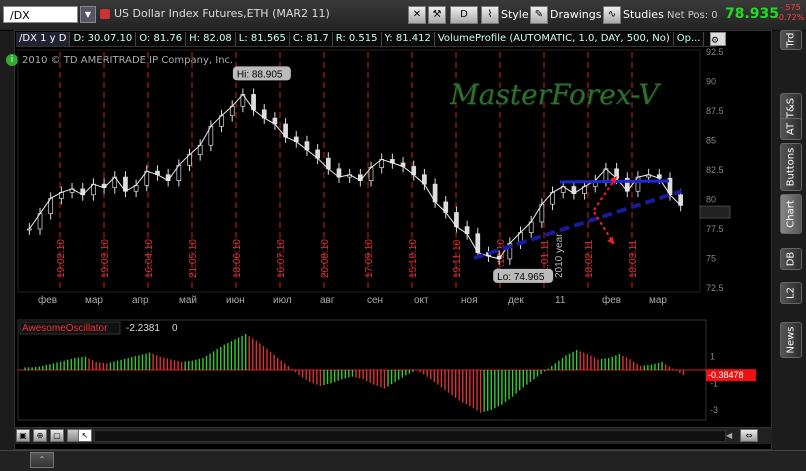  I want to click on month-axis-label: сен, so click(375, 300).